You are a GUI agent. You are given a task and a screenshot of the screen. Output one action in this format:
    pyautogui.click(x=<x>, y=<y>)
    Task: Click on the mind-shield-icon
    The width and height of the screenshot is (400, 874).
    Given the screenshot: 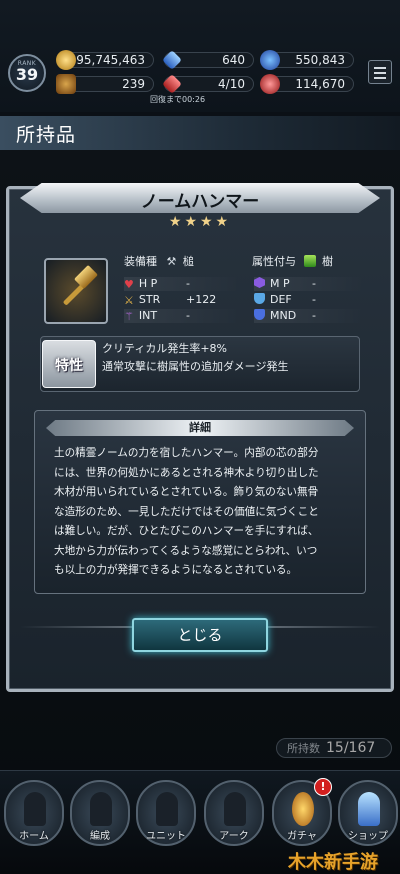 What is the action you would take?
    pyautogui.click(x=259, y=314)
    